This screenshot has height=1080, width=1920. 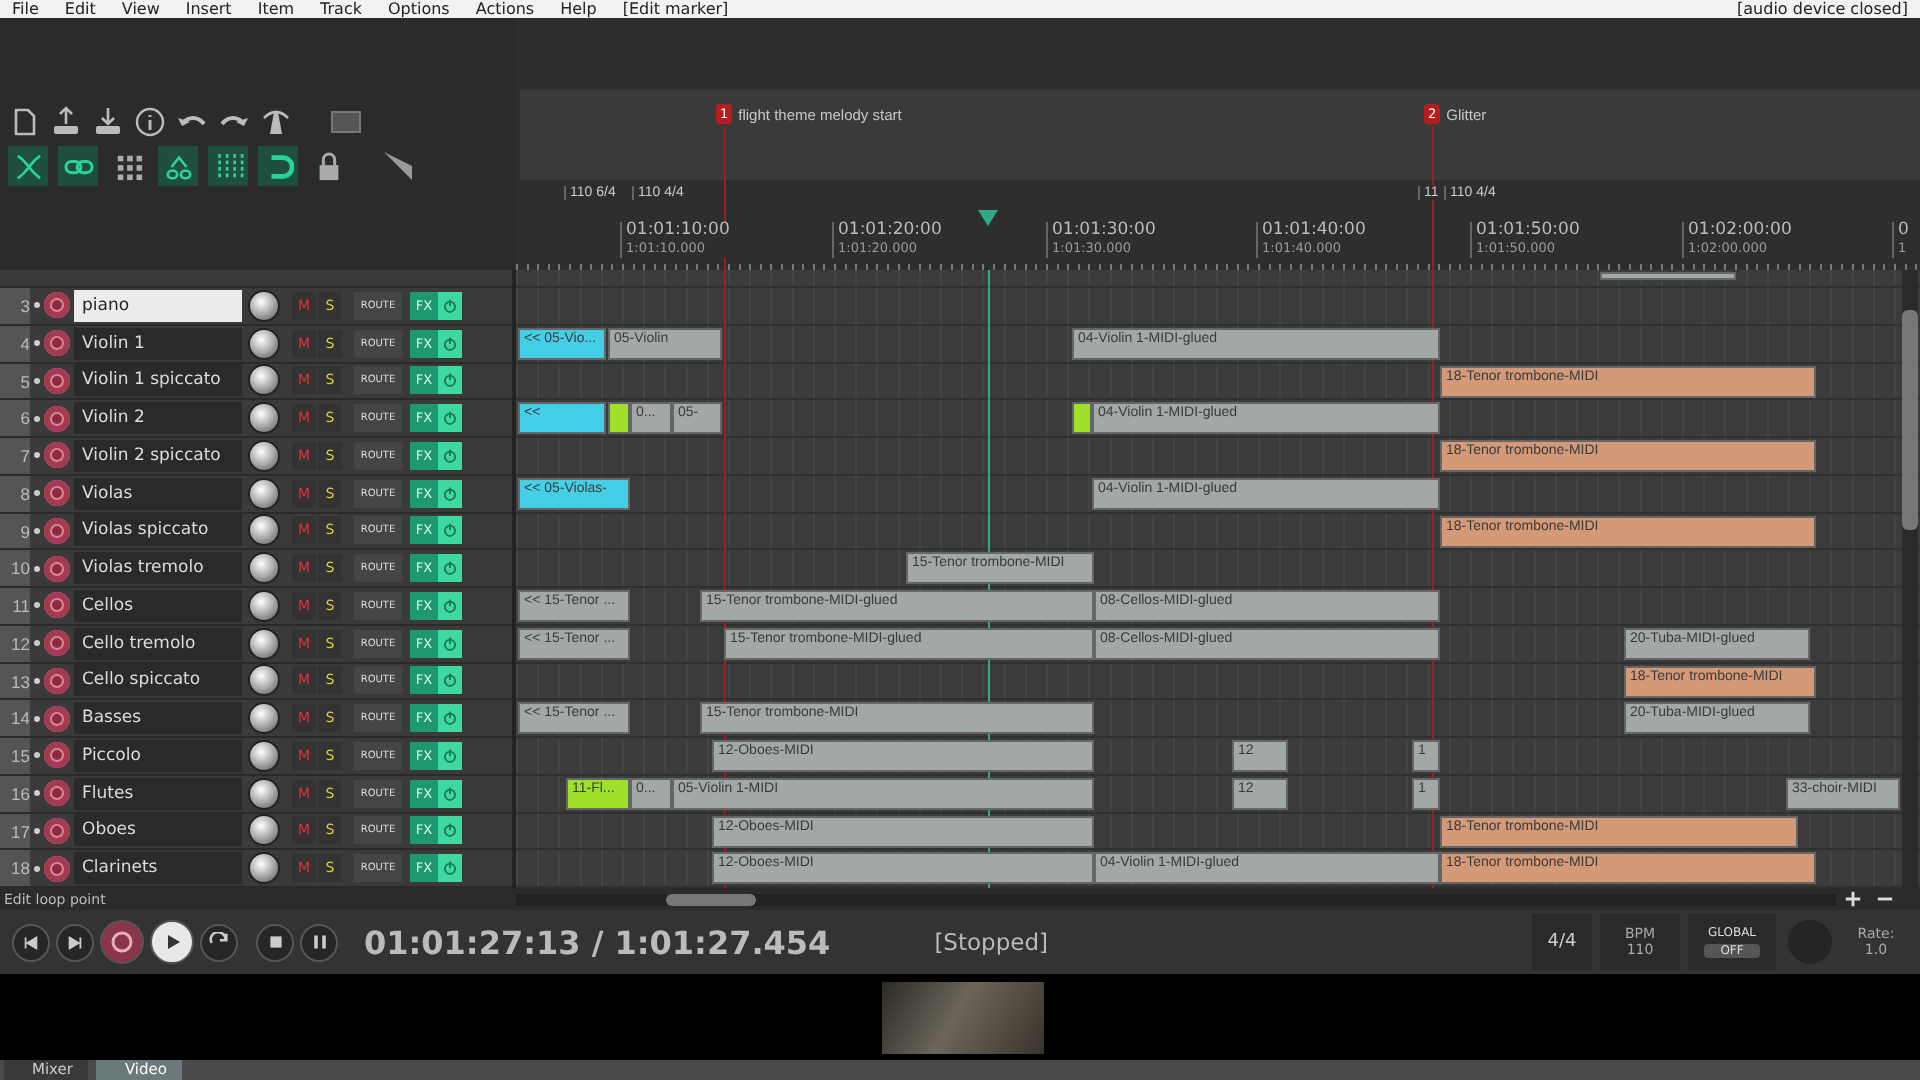 I want to click on playhead-handle, so click(x=988, y=218).